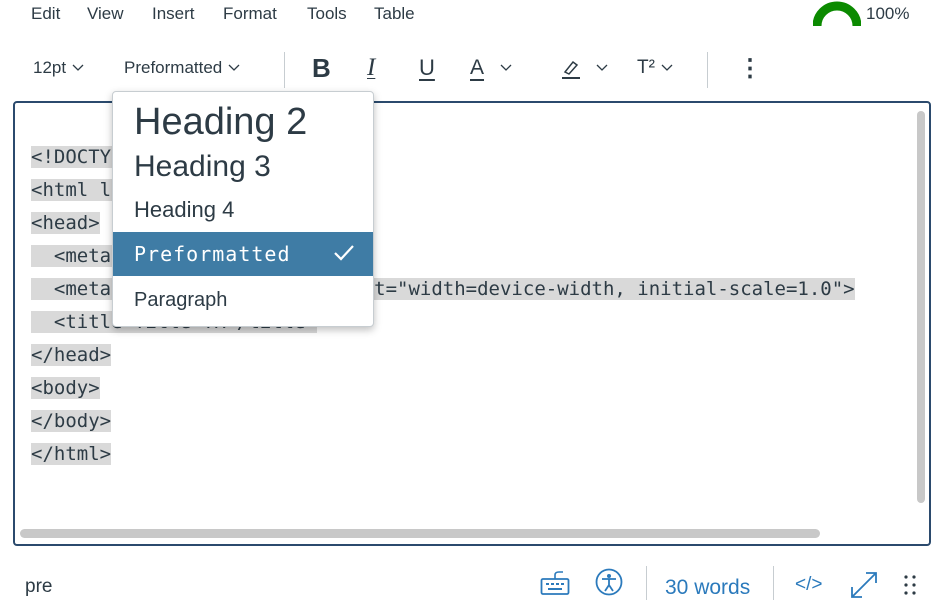 This screenshot has width=936, height=600. I want to click on font-size-select: 12pt, so click(58, 68).